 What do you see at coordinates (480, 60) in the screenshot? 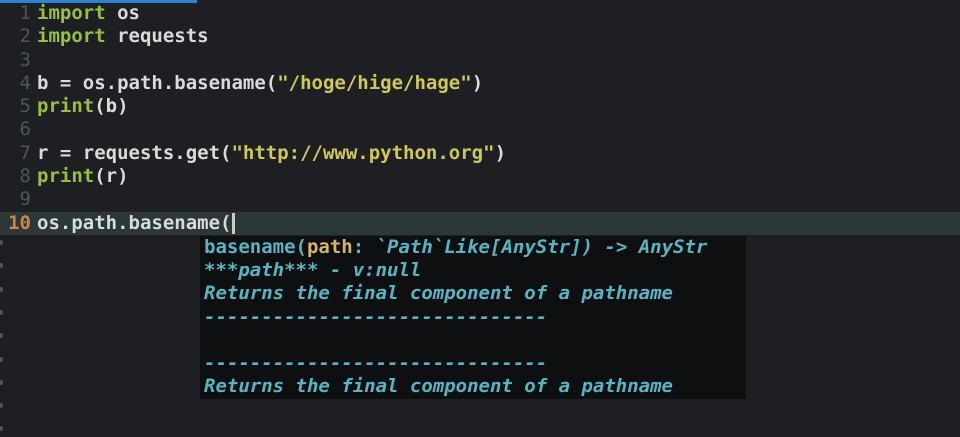
I see `code-line: 3` at bounding box center [480, 60].